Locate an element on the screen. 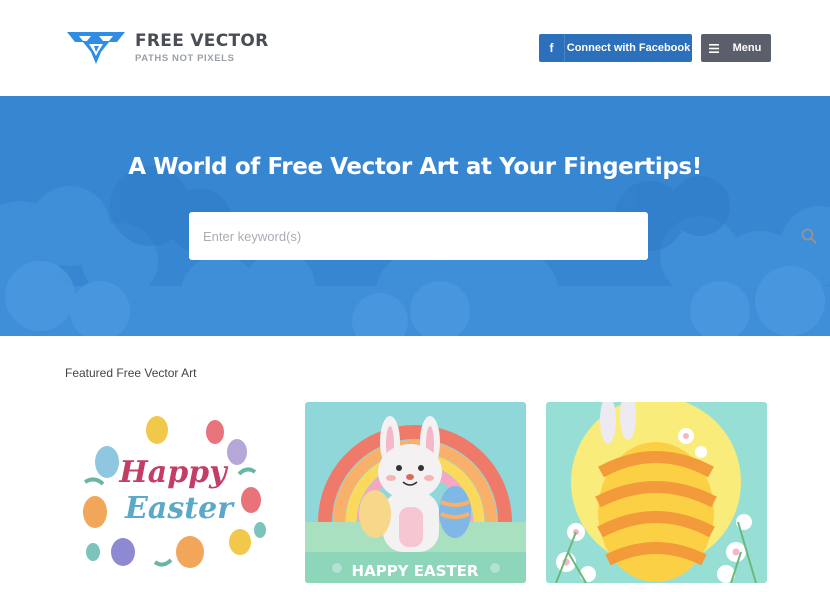 This screenshot has width=830, height=592. search-input is located at coordinates (398, 236).